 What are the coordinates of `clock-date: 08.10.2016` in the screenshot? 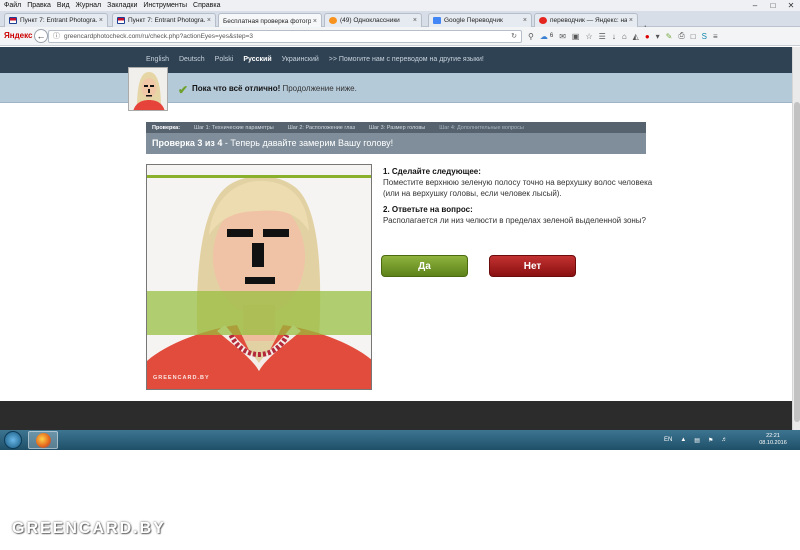 It's located at (773, 443).